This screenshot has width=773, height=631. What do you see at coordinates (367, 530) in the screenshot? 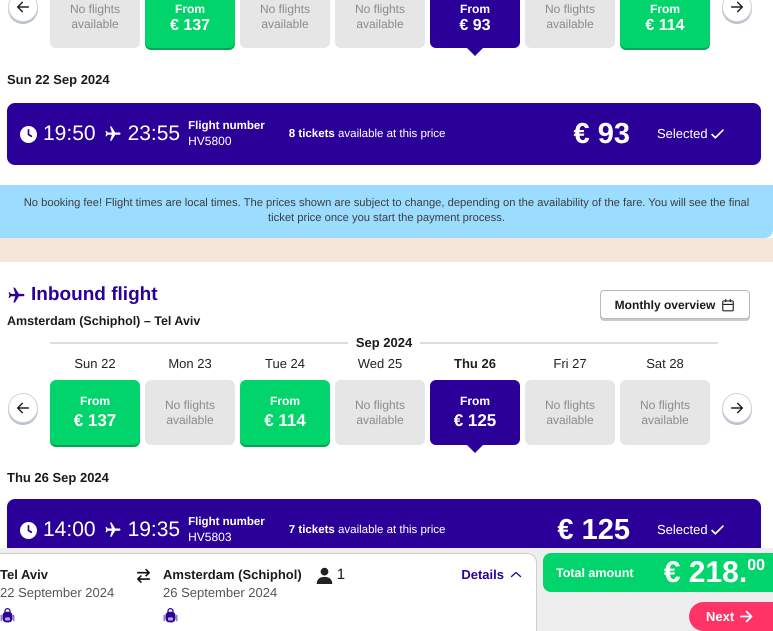
I see `availability-text: 7 tickets available at this price` at bounding box center [367, 530].